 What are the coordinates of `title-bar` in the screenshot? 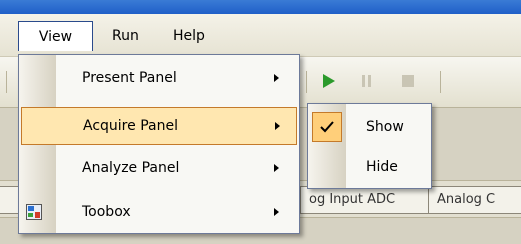 It's located at (260, 7).